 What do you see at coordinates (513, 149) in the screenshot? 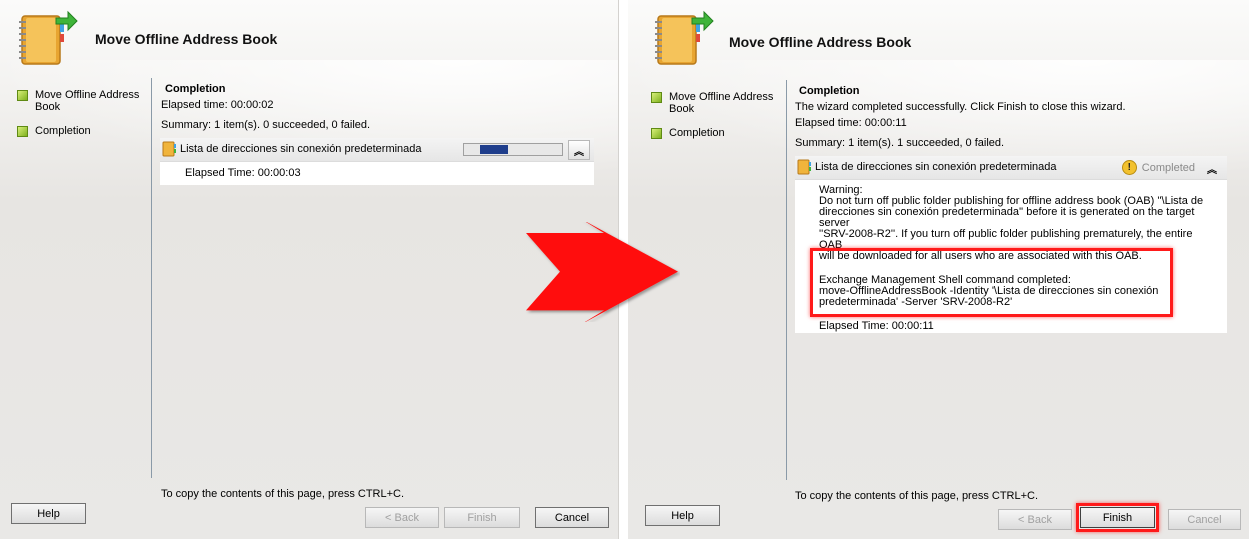
I see `progress-bar` at bounding box center [513, 149].